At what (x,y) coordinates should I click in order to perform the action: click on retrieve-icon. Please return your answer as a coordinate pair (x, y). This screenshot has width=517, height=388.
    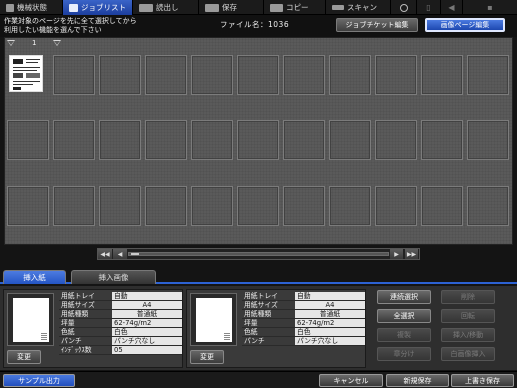
    Looking at the image, I should click on (146, 7).